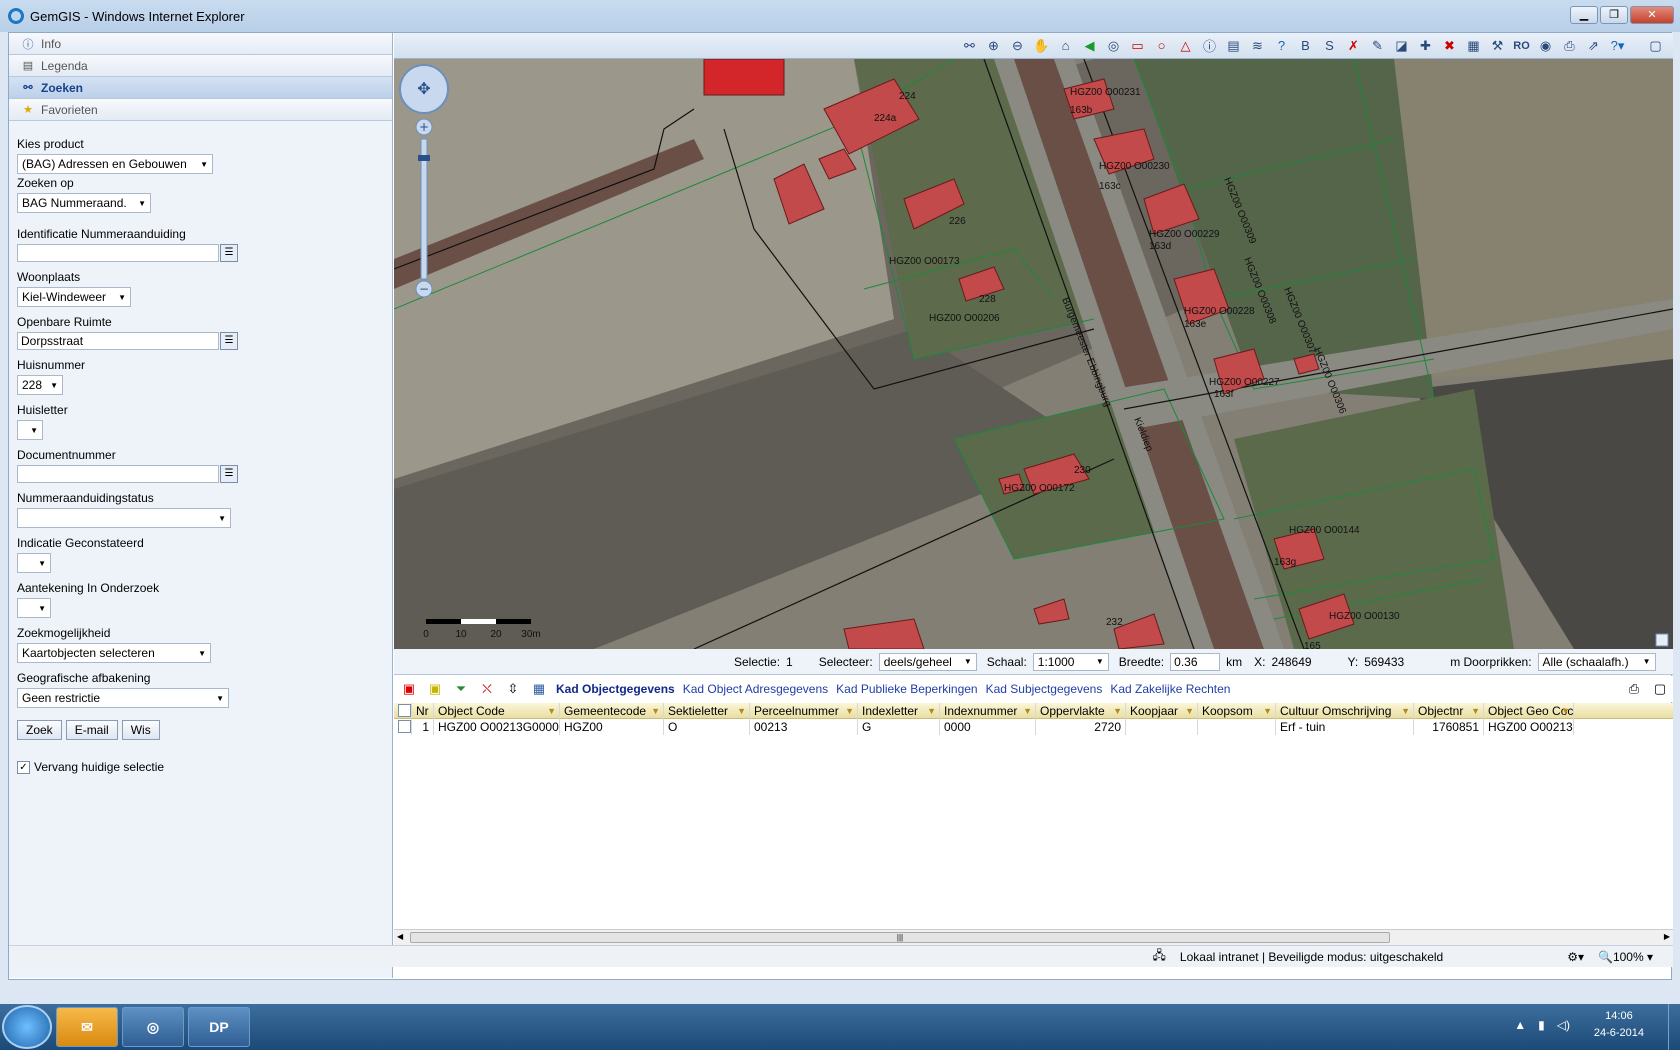 Image resolution: width=1680 pixels, height=1050 pixels. What do you see at coordinates (1674, 1027) in the screenshot?
I see `show-desktop-button` at bounding box center [1674, 1027].